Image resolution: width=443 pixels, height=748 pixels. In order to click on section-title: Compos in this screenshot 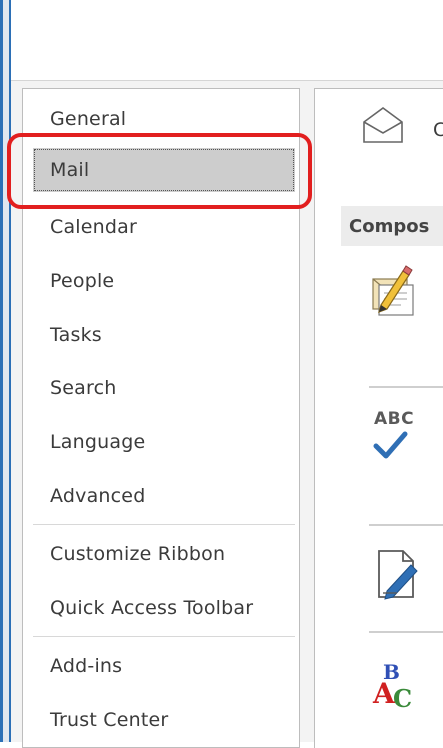, I will do `click(389, 226)`.